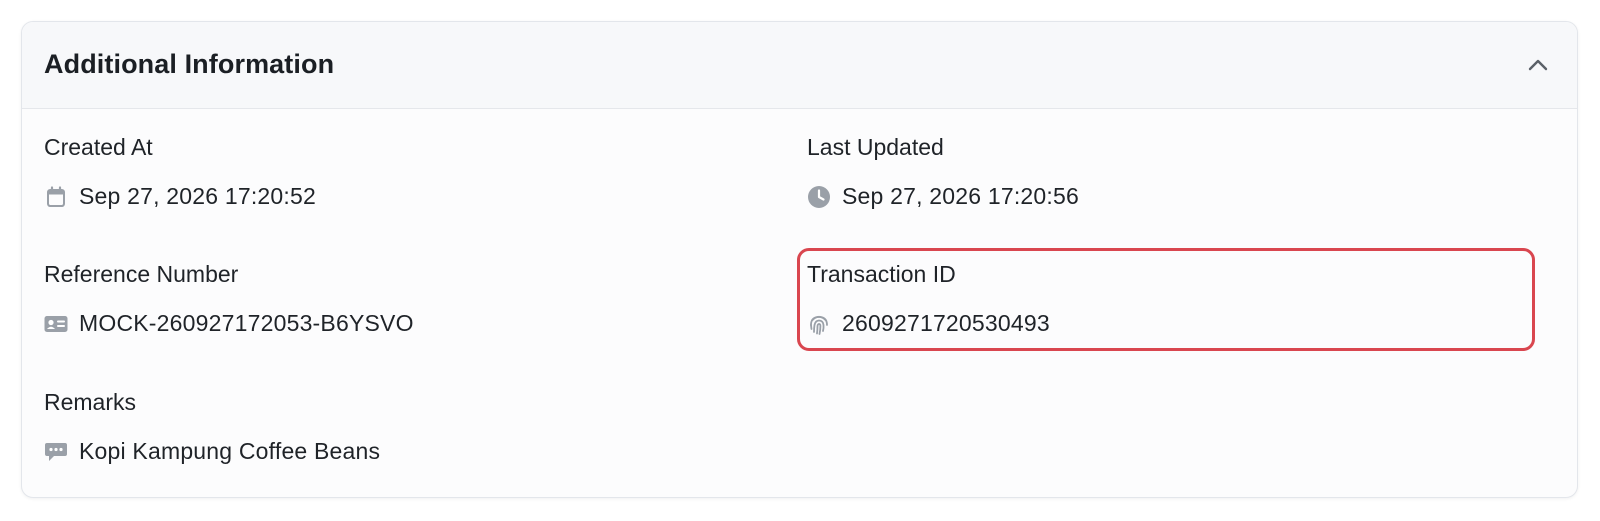 The height and width of the screenshot is (521, 1600). I want to click on last-updated-label: Last Updated, so click(875, 147).